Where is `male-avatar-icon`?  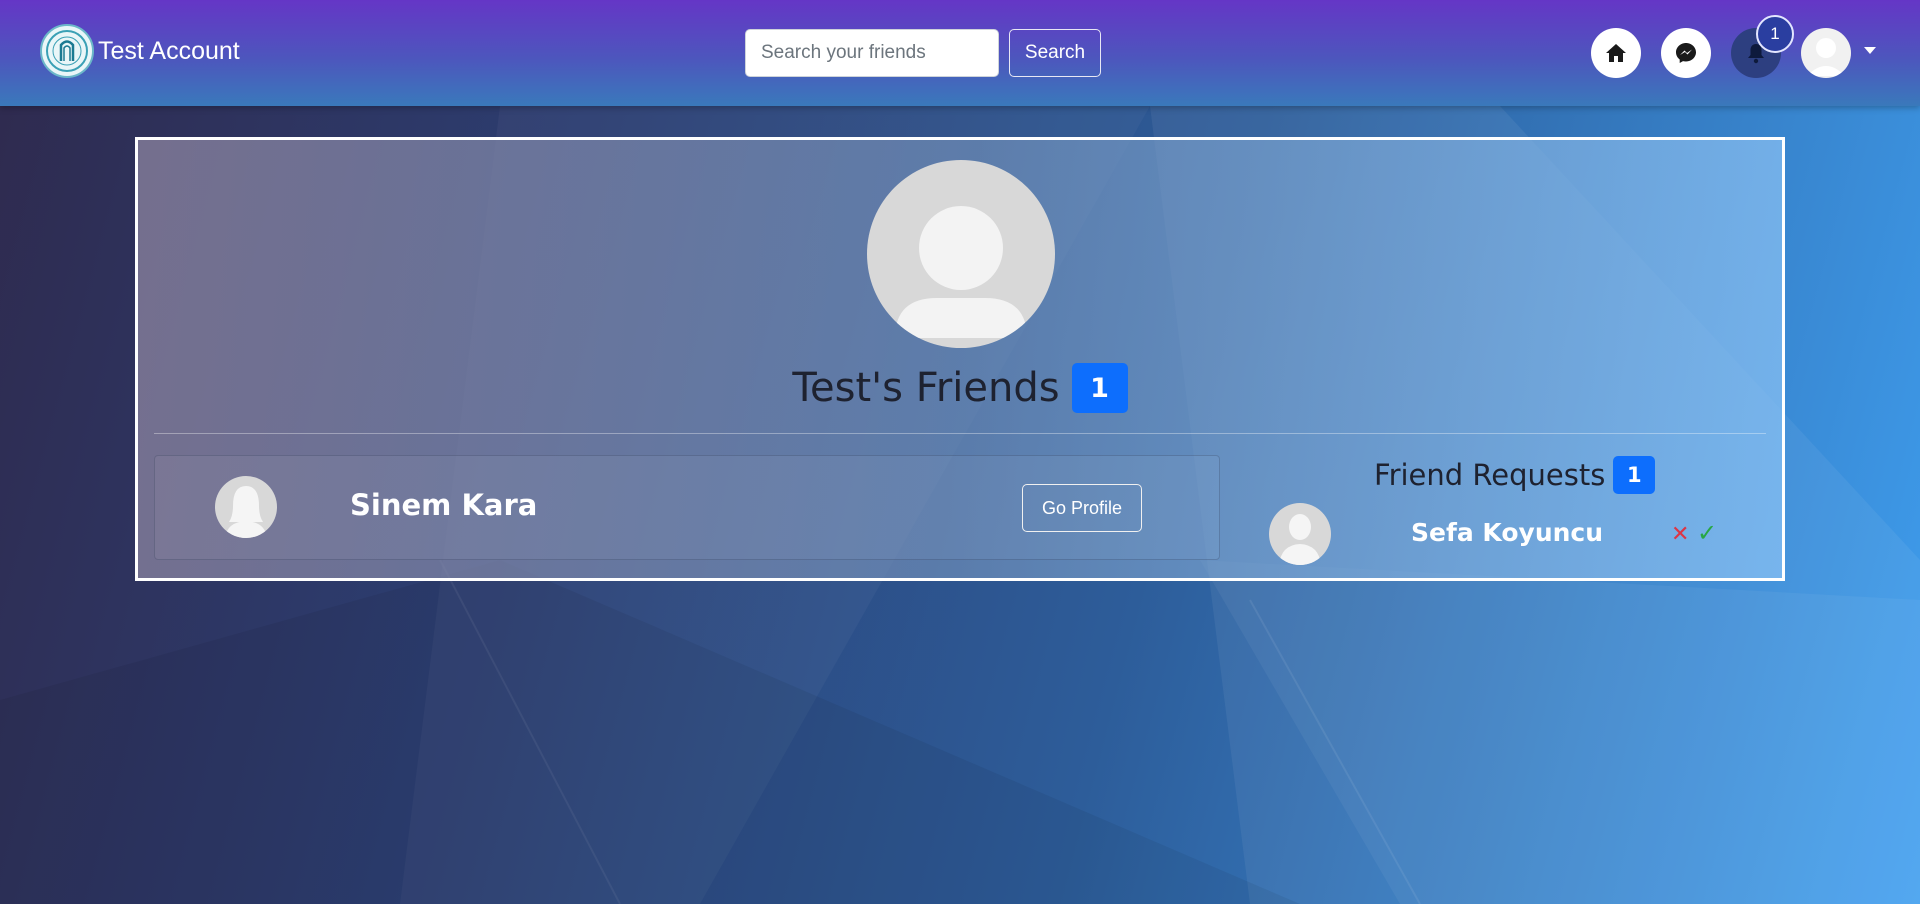
male-avatar-icon is located at coordinates (1300, 534).